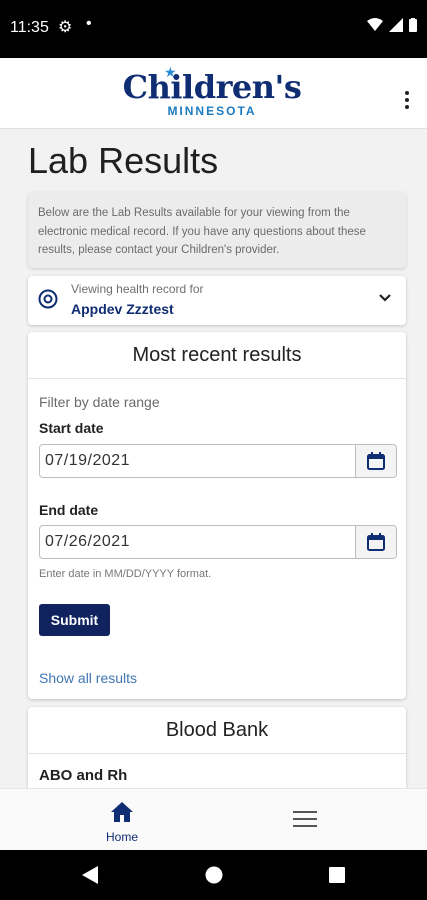 Image resolution: width=427 pixels, height=900 pixels. What do you see at coordinates (213, 29) in the screenshot?
I see `status-bar: 11:35 ⚙ •` at bounding box center [213, 29].